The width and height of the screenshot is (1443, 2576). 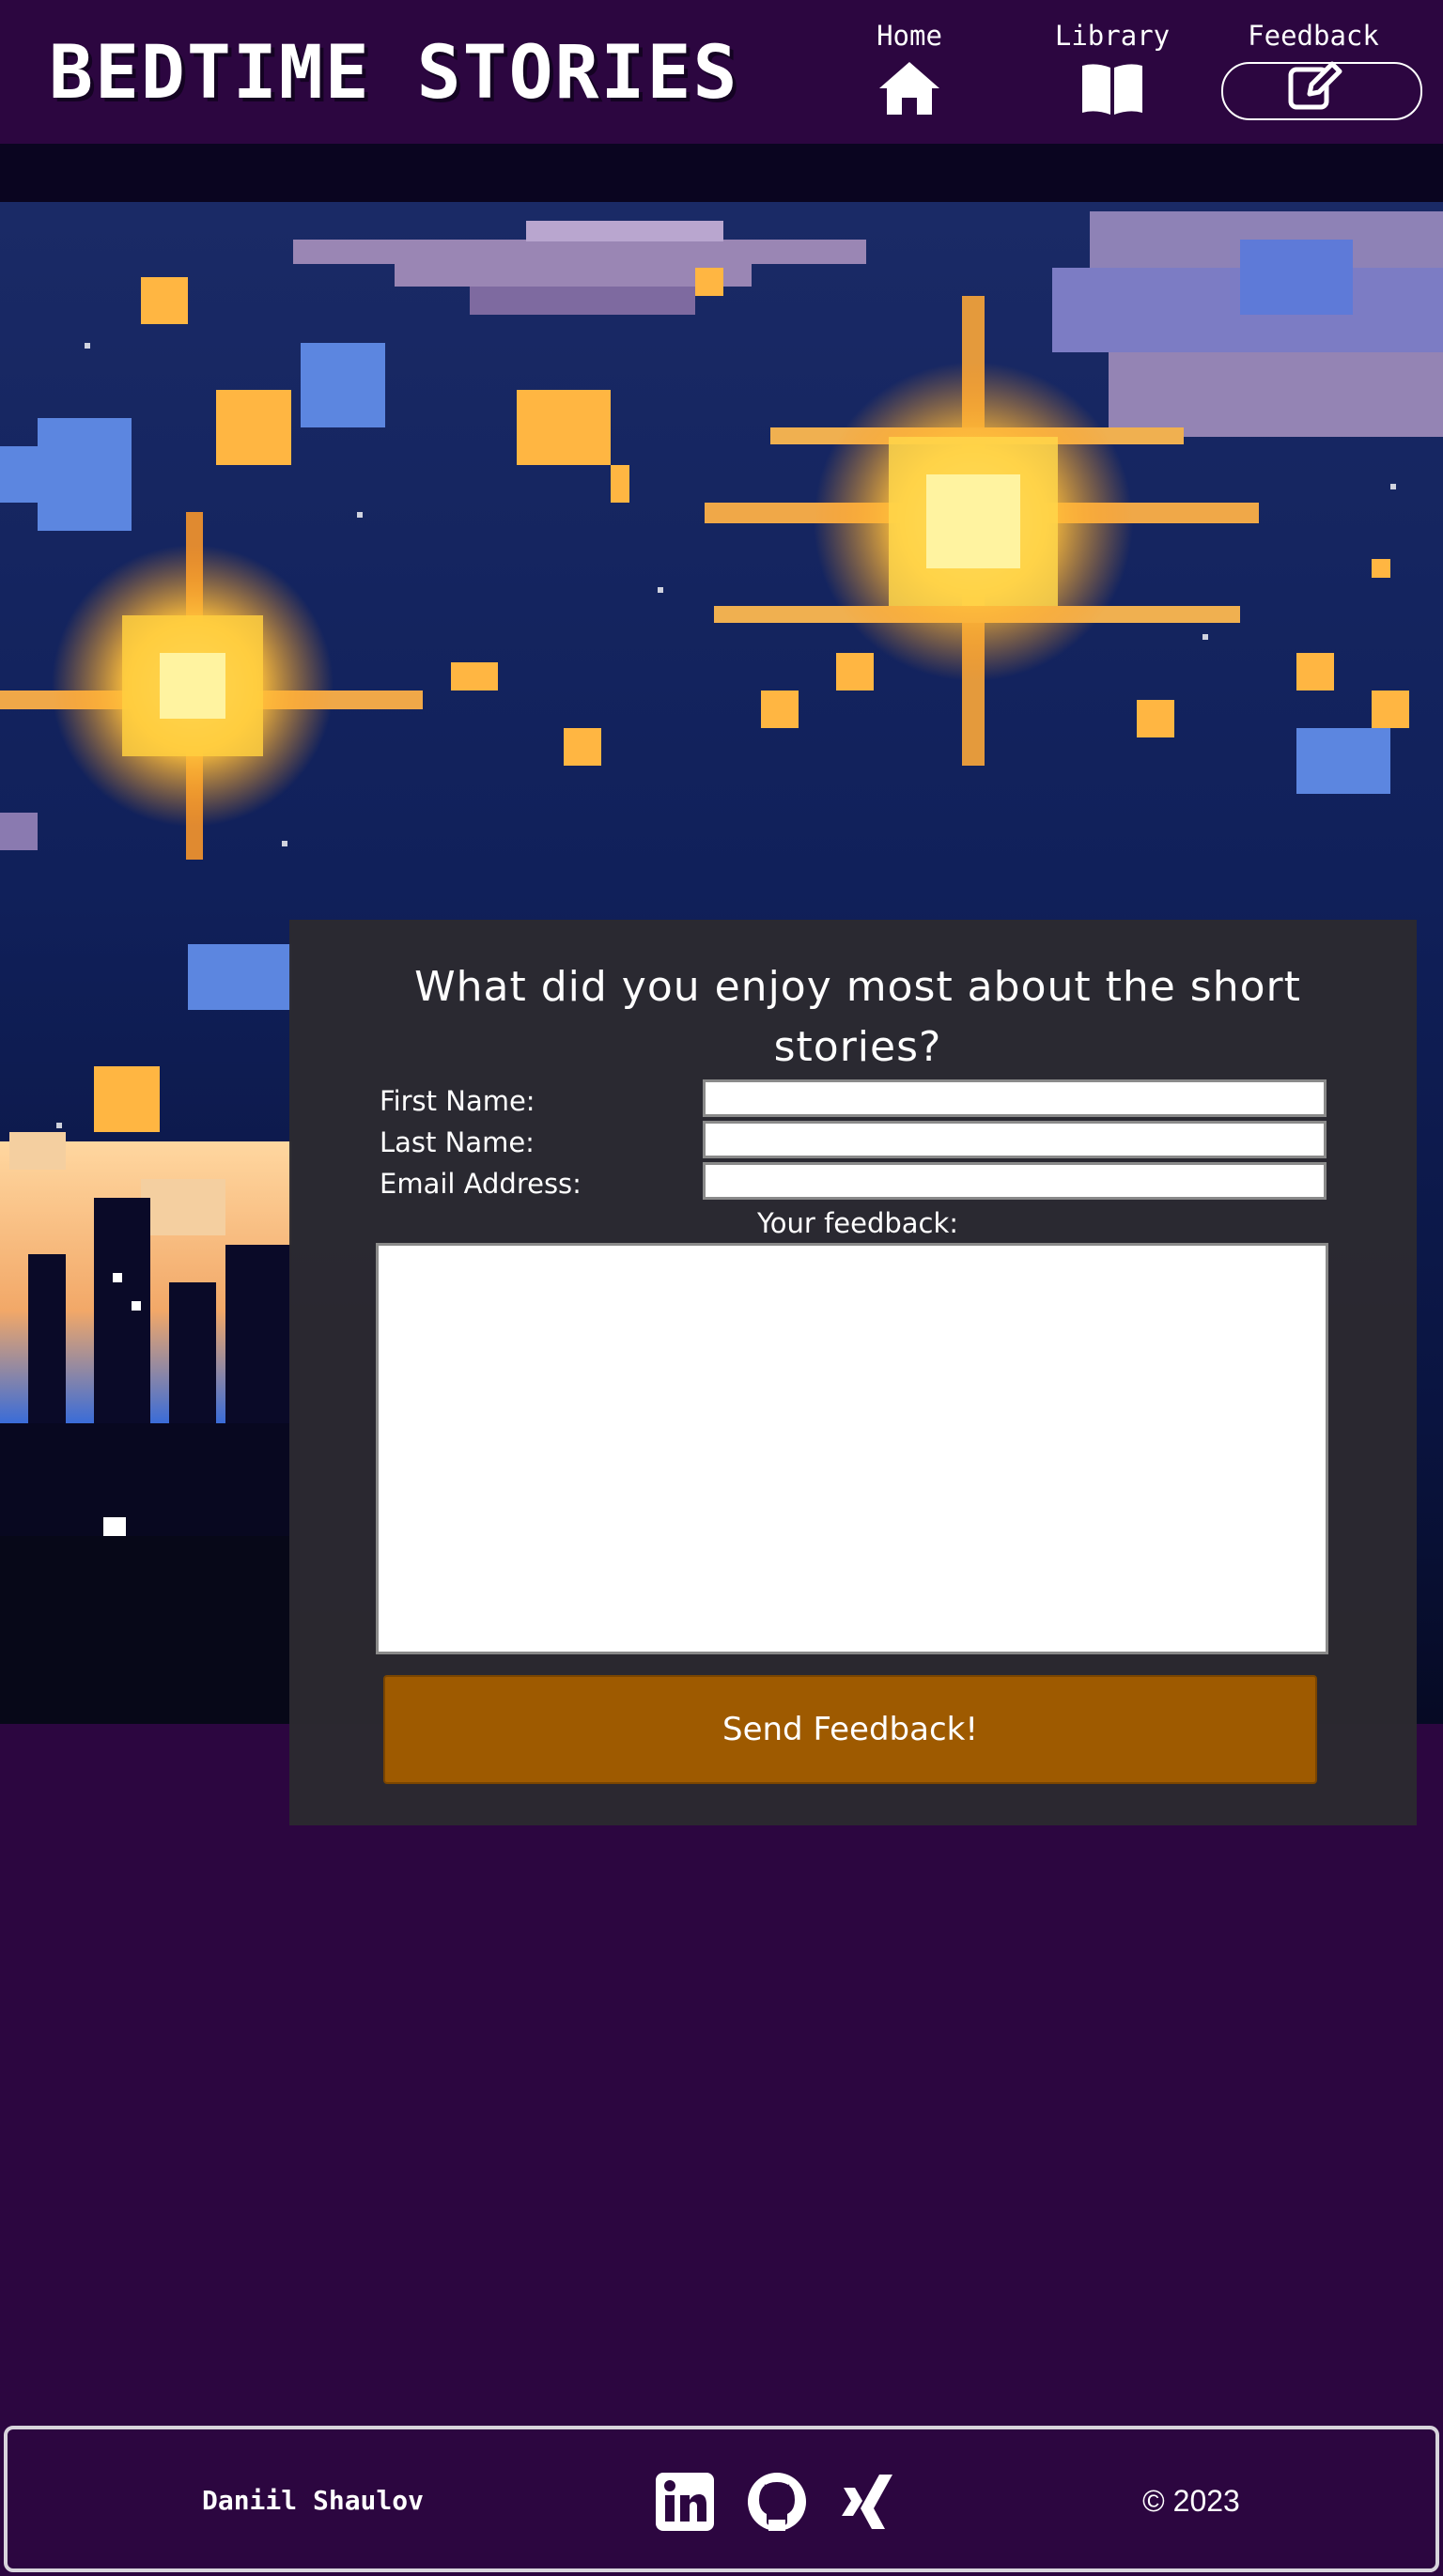 What do you see at coordinates (685, 2502) in the screenshot?
I see `linkedin-icon` at bounding box center [685, 2502].